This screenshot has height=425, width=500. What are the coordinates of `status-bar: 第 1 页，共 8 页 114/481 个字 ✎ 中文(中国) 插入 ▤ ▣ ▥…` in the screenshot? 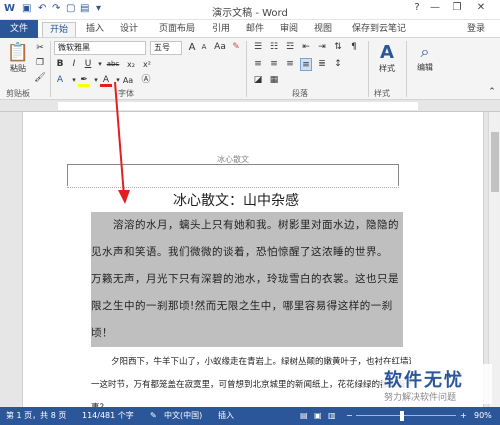 It's located at (250, 416).